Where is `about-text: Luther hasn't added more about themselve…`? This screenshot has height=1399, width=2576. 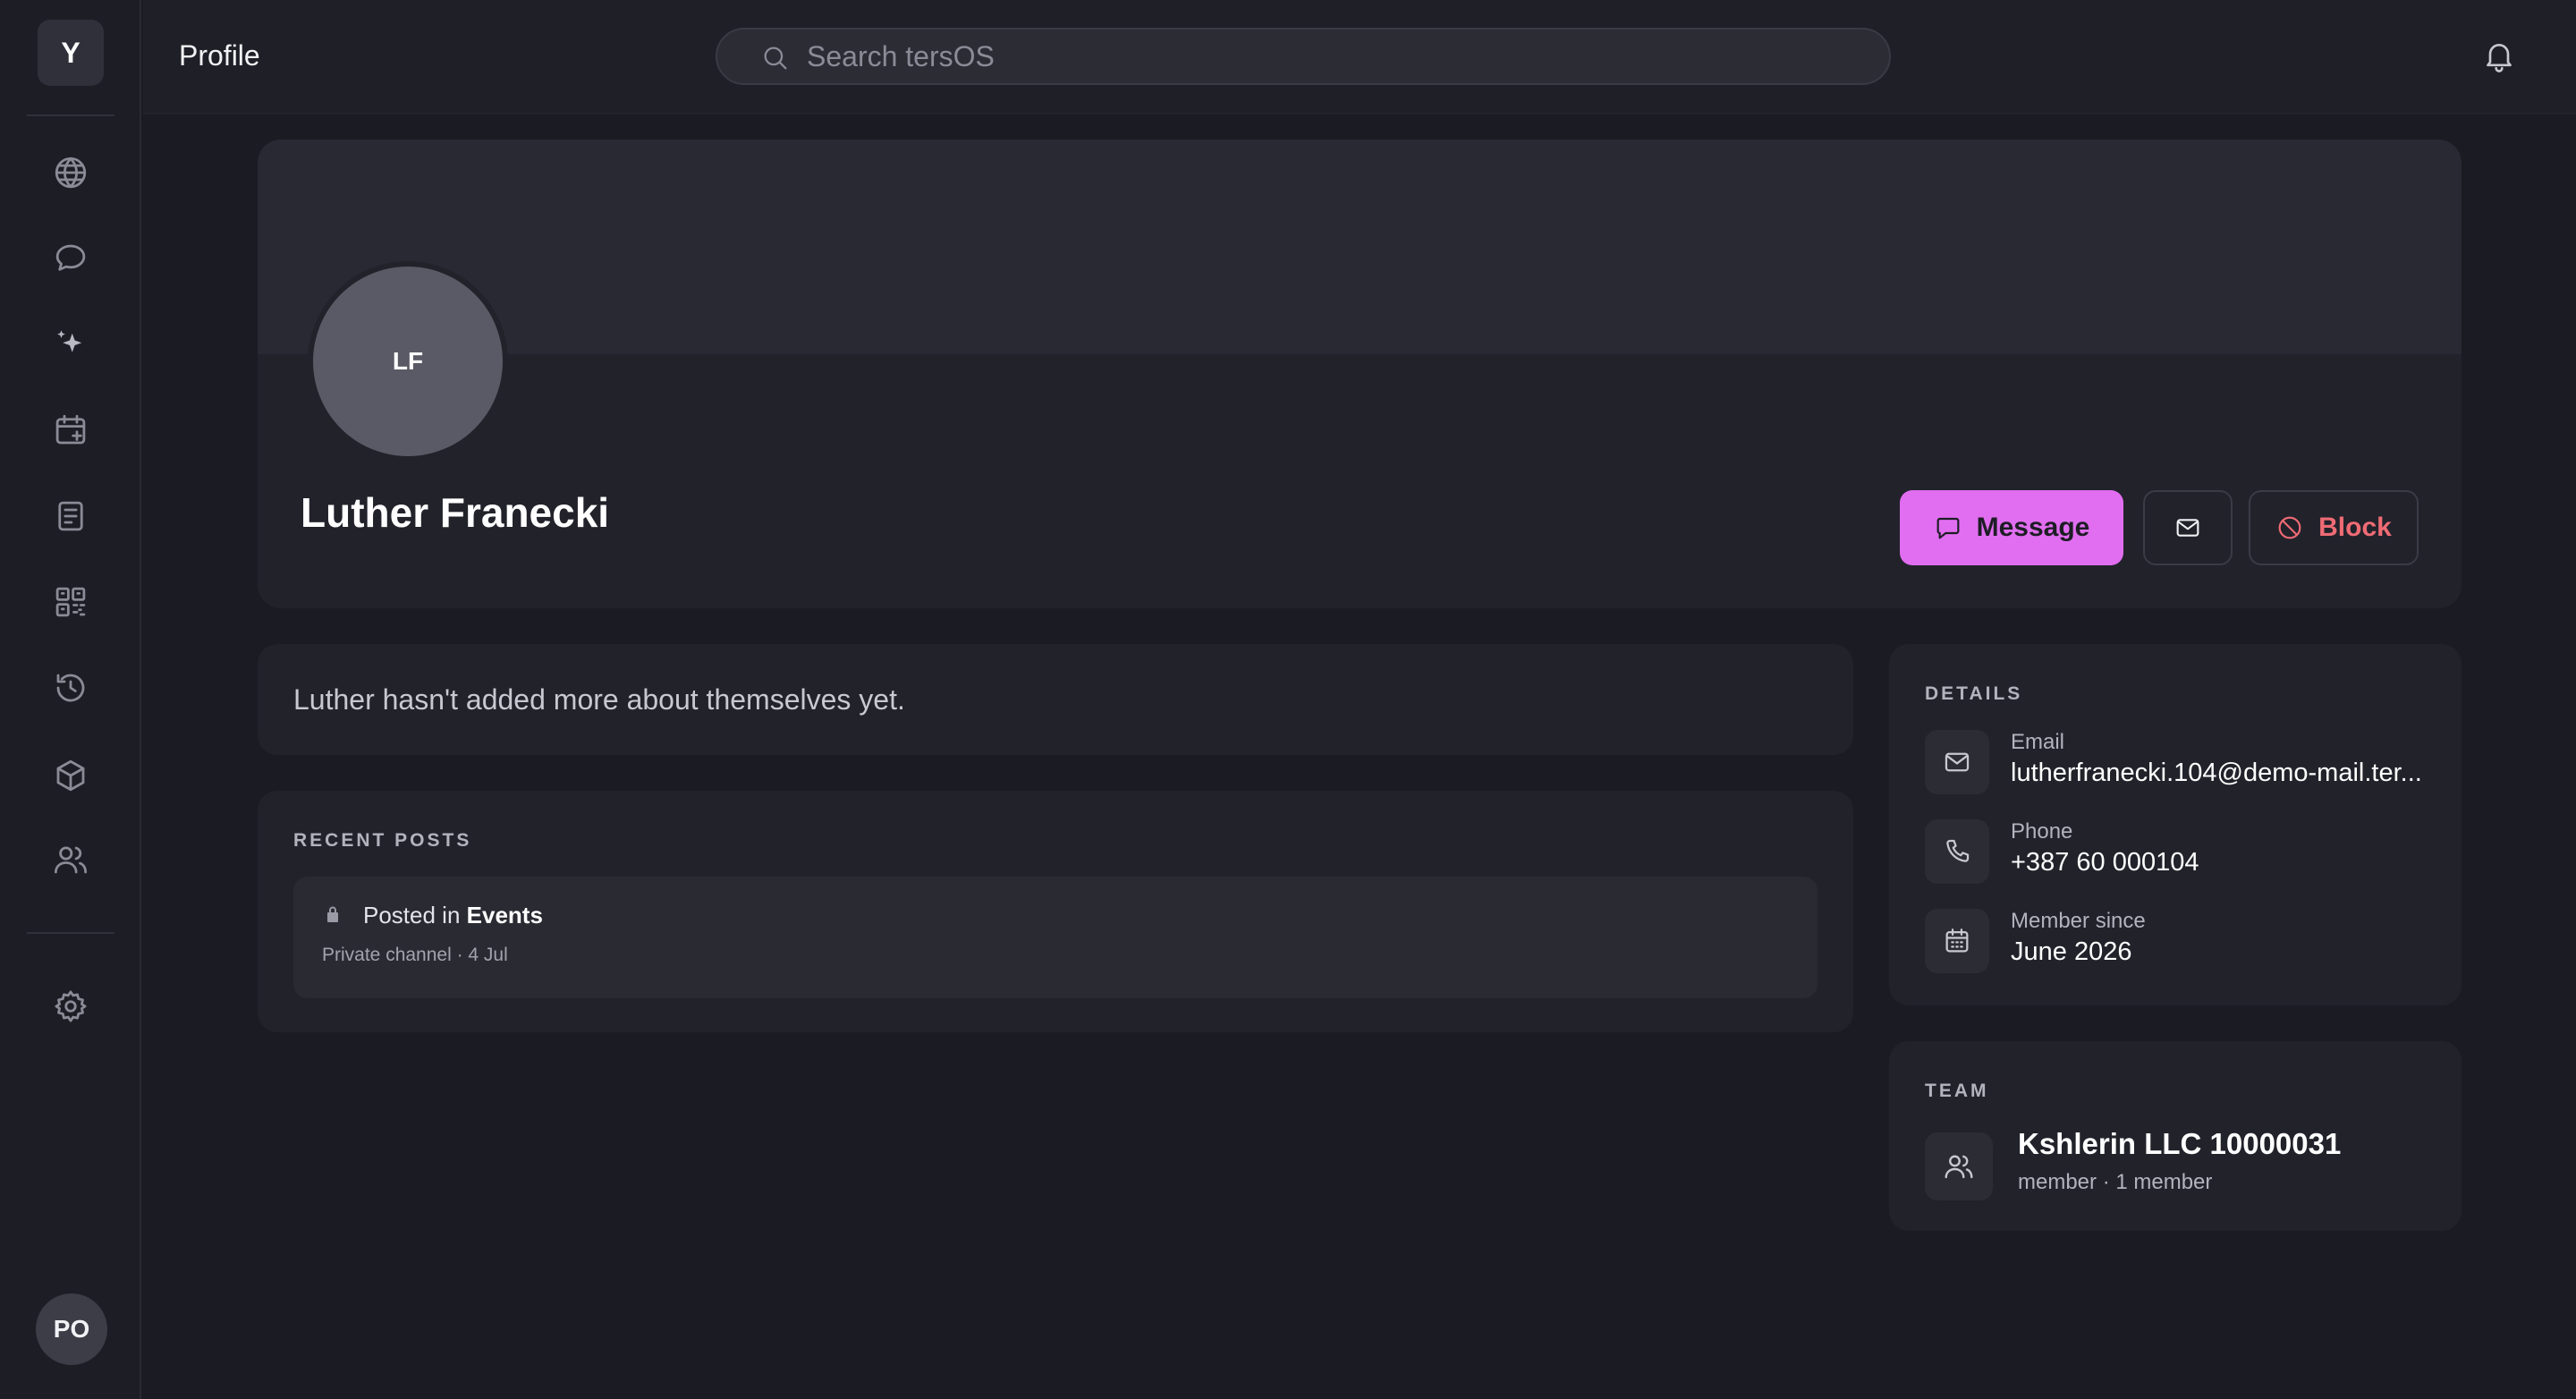 about-text: Luther hasn't added more about themselve… is located at coordinates (599, 699).